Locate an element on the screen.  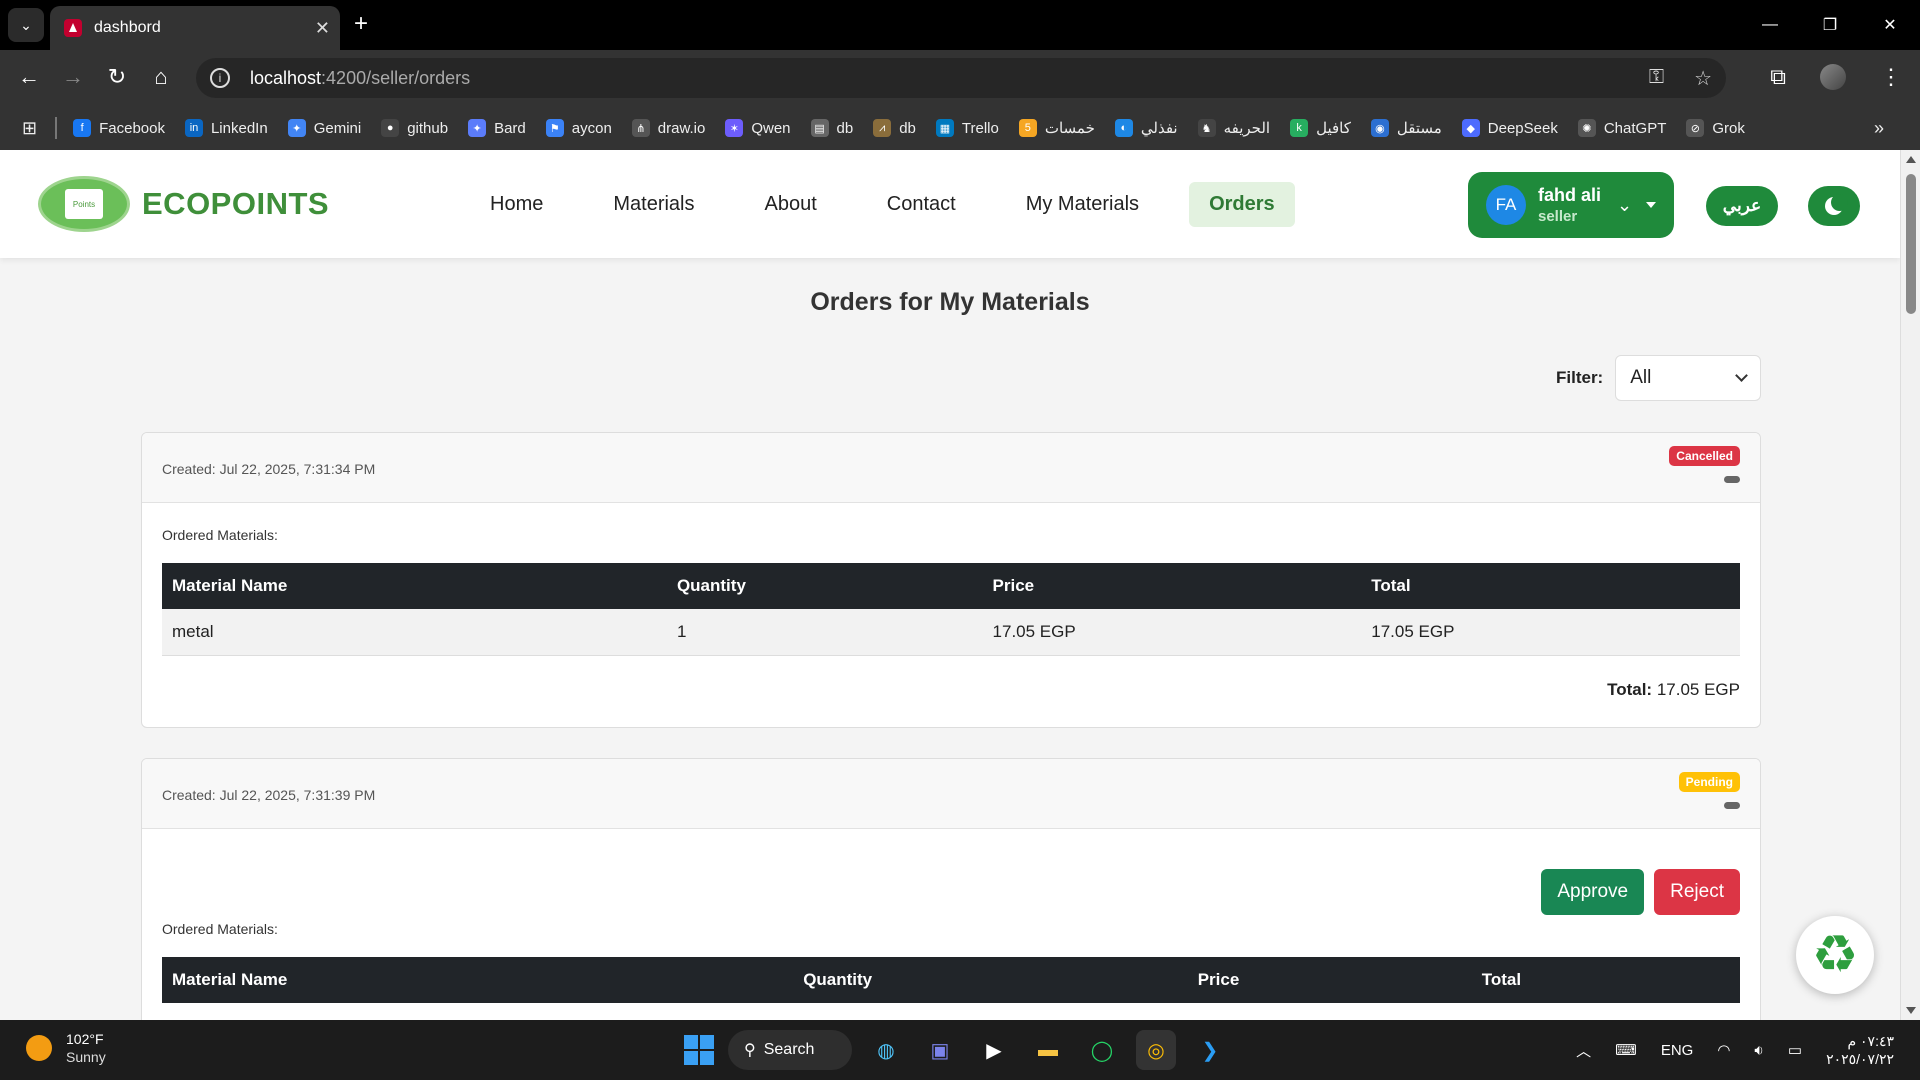
bookmark-item: ⩘ db is located at coordinates (894, 128).